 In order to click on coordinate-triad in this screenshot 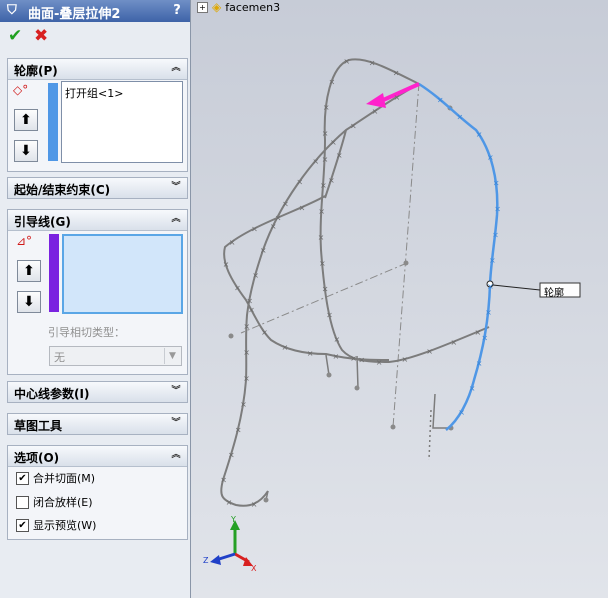, I will do `click(231, 543)`.